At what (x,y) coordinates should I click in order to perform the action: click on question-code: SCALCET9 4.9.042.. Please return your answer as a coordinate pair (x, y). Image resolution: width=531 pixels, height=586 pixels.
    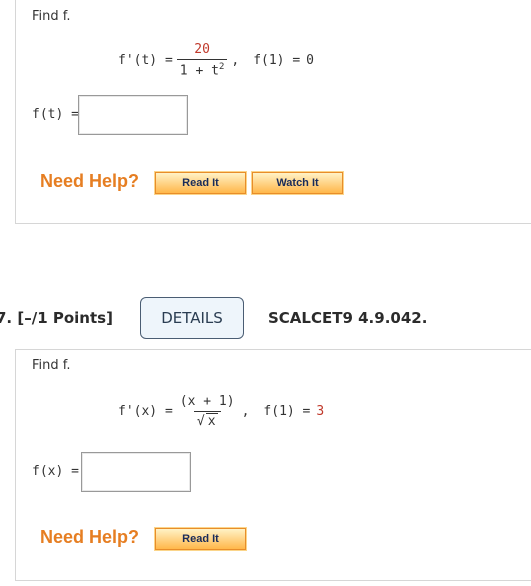
    Looking at the image, I should click on (348, 318).